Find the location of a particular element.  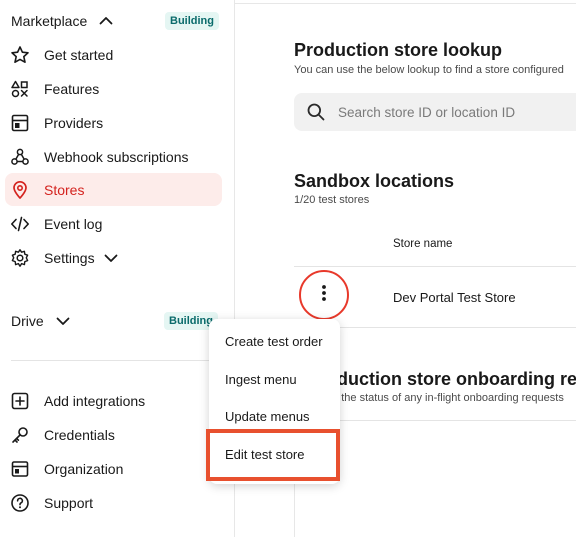

layout-icon is located at coordinates (20, 123).